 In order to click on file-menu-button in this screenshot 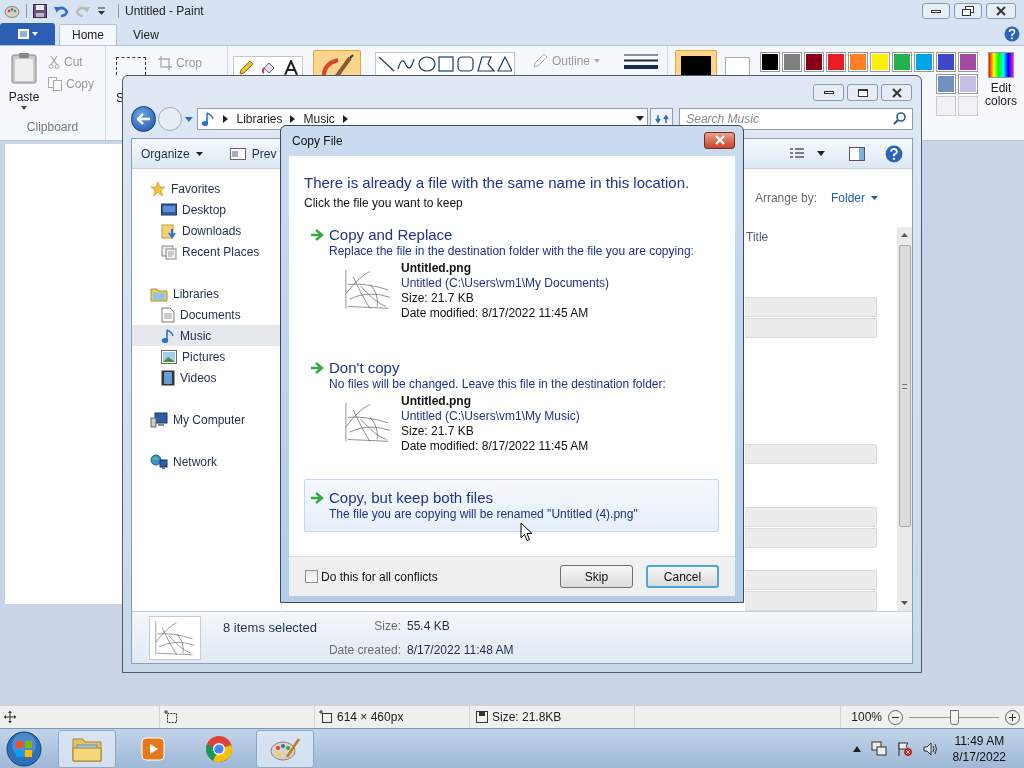, I will do `click(27, 34)`.